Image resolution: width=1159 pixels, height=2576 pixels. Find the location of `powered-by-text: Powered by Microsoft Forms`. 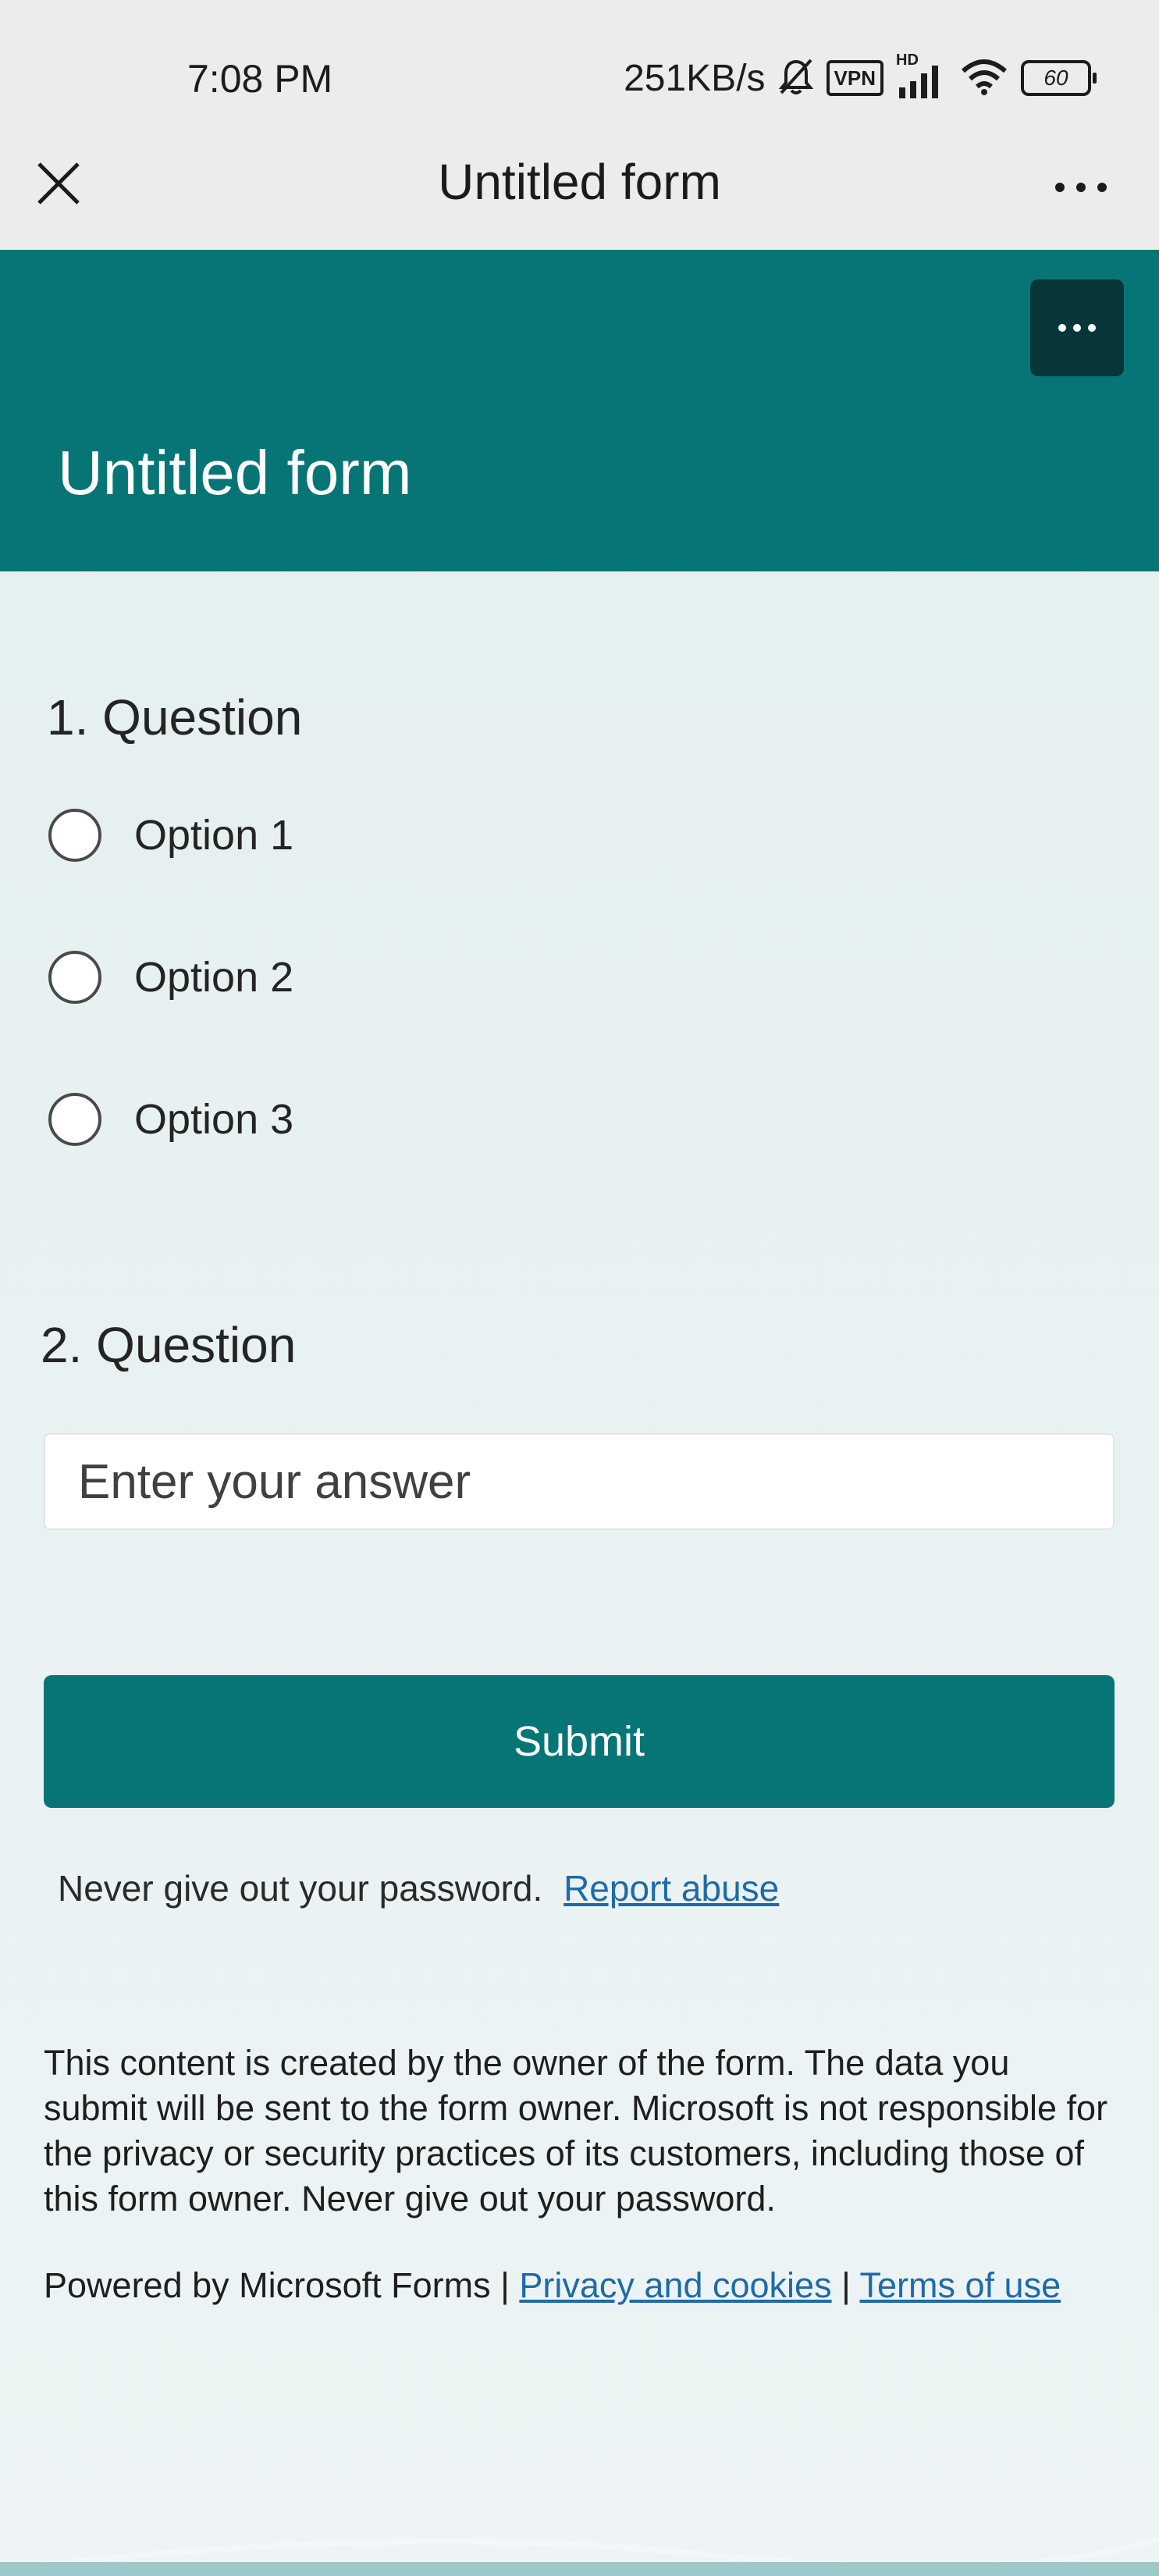

powered-by-text: Powered by Microsoft Forms is located at coordinates (267, 2285).